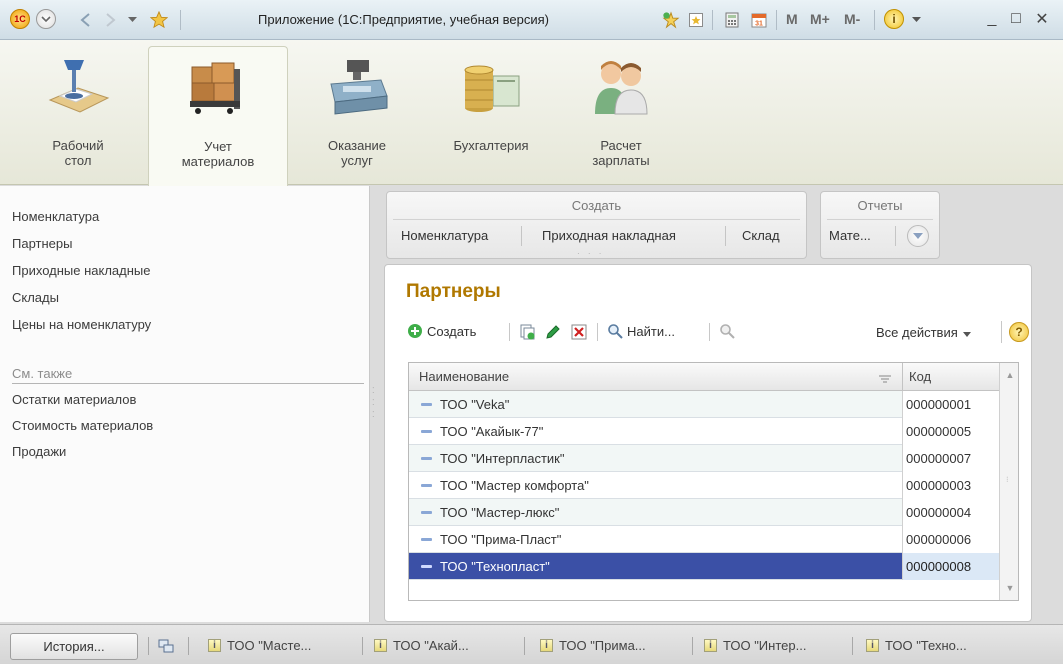 The width and height of the screenshot is (1063, 664). Describe the element at coordinates (992, 19) in the screenshot. I see `minimize-button: _` at that location.